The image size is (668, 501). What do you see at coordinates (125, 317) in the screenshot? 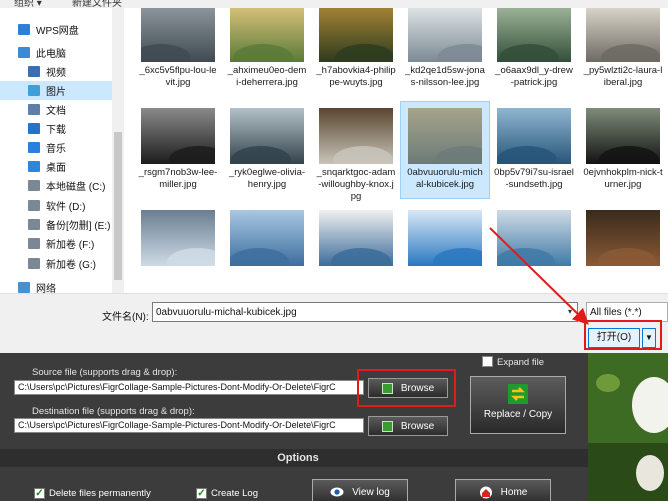
I see `filename-label: 文件名(N):` at bounding box center [125, 317].